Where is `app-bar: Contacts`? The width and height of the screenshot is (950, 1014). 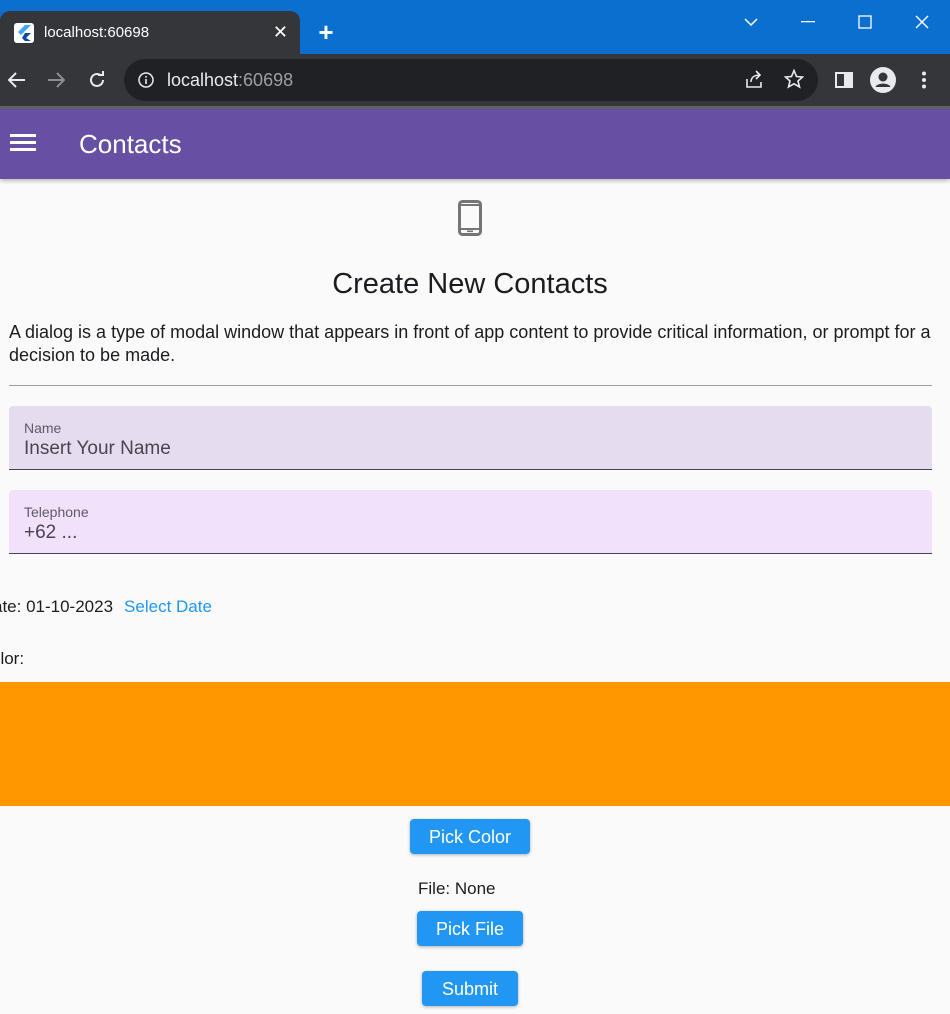 app-bar: Contacts is located at coordinates (475, 144).